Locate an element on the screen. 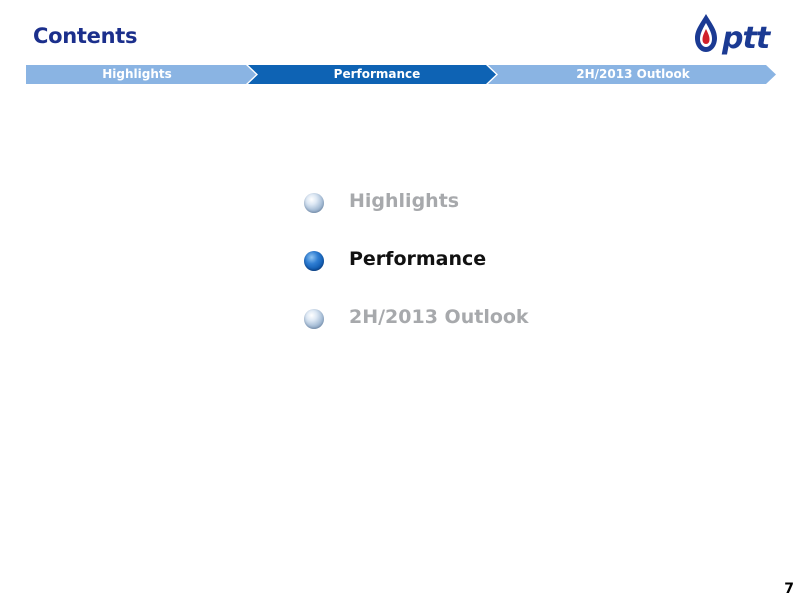 This screenshot has height=600, width=800. sphere-bullet-active-icon is located at coordinates (314, 261).